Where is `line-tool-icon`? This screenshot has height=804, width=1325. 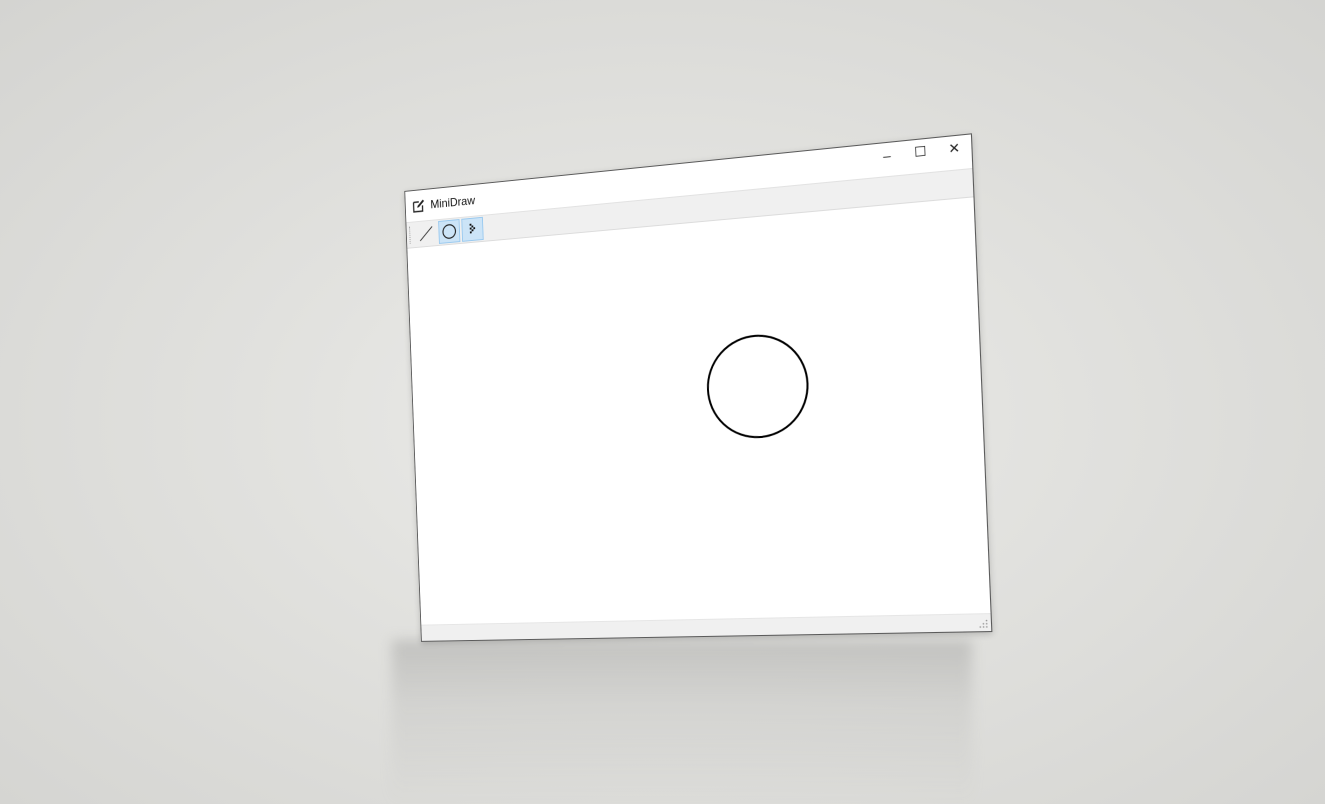
line-tool-icon is located at coordinates (426, 233).